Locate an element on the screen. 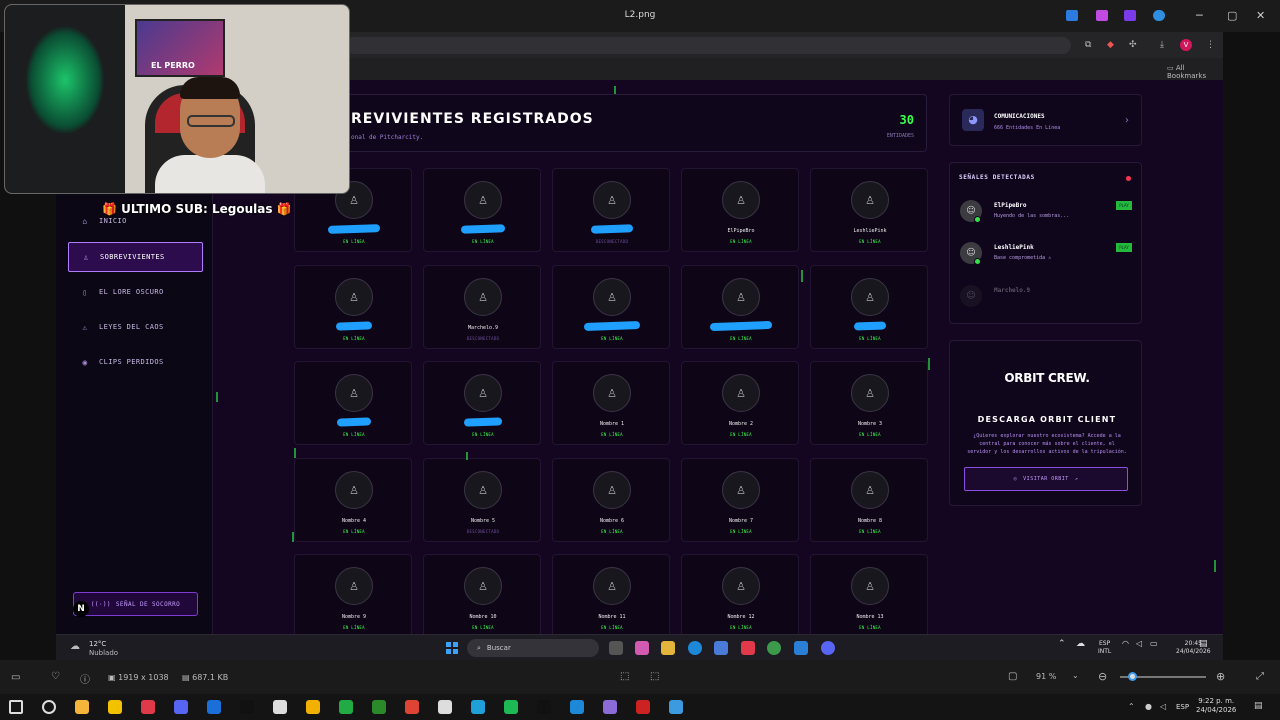  survivor-card: ♙ Nombre 8 EN LÍNEA is located at coordinates (869, 500).